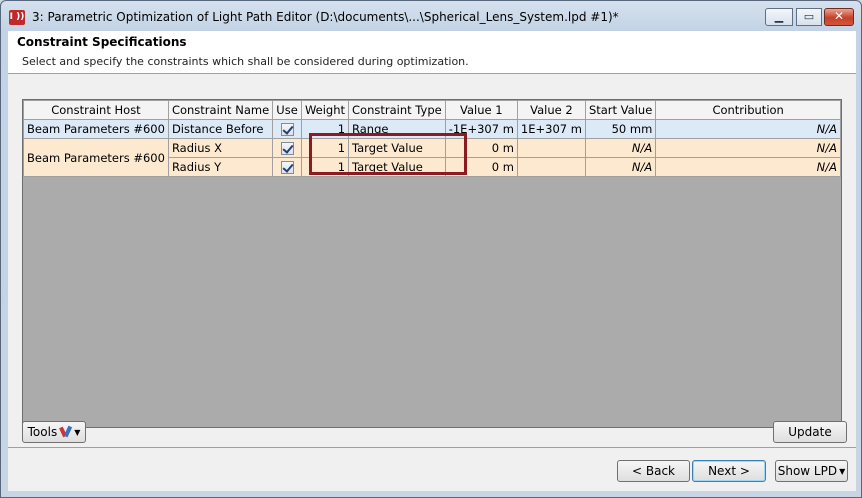 This screenshot has height=498, width=862. What do you see at coordinates (42, 432) in the screenshot?
I see `tools-label: Tools` at bounding box center [42, 432].